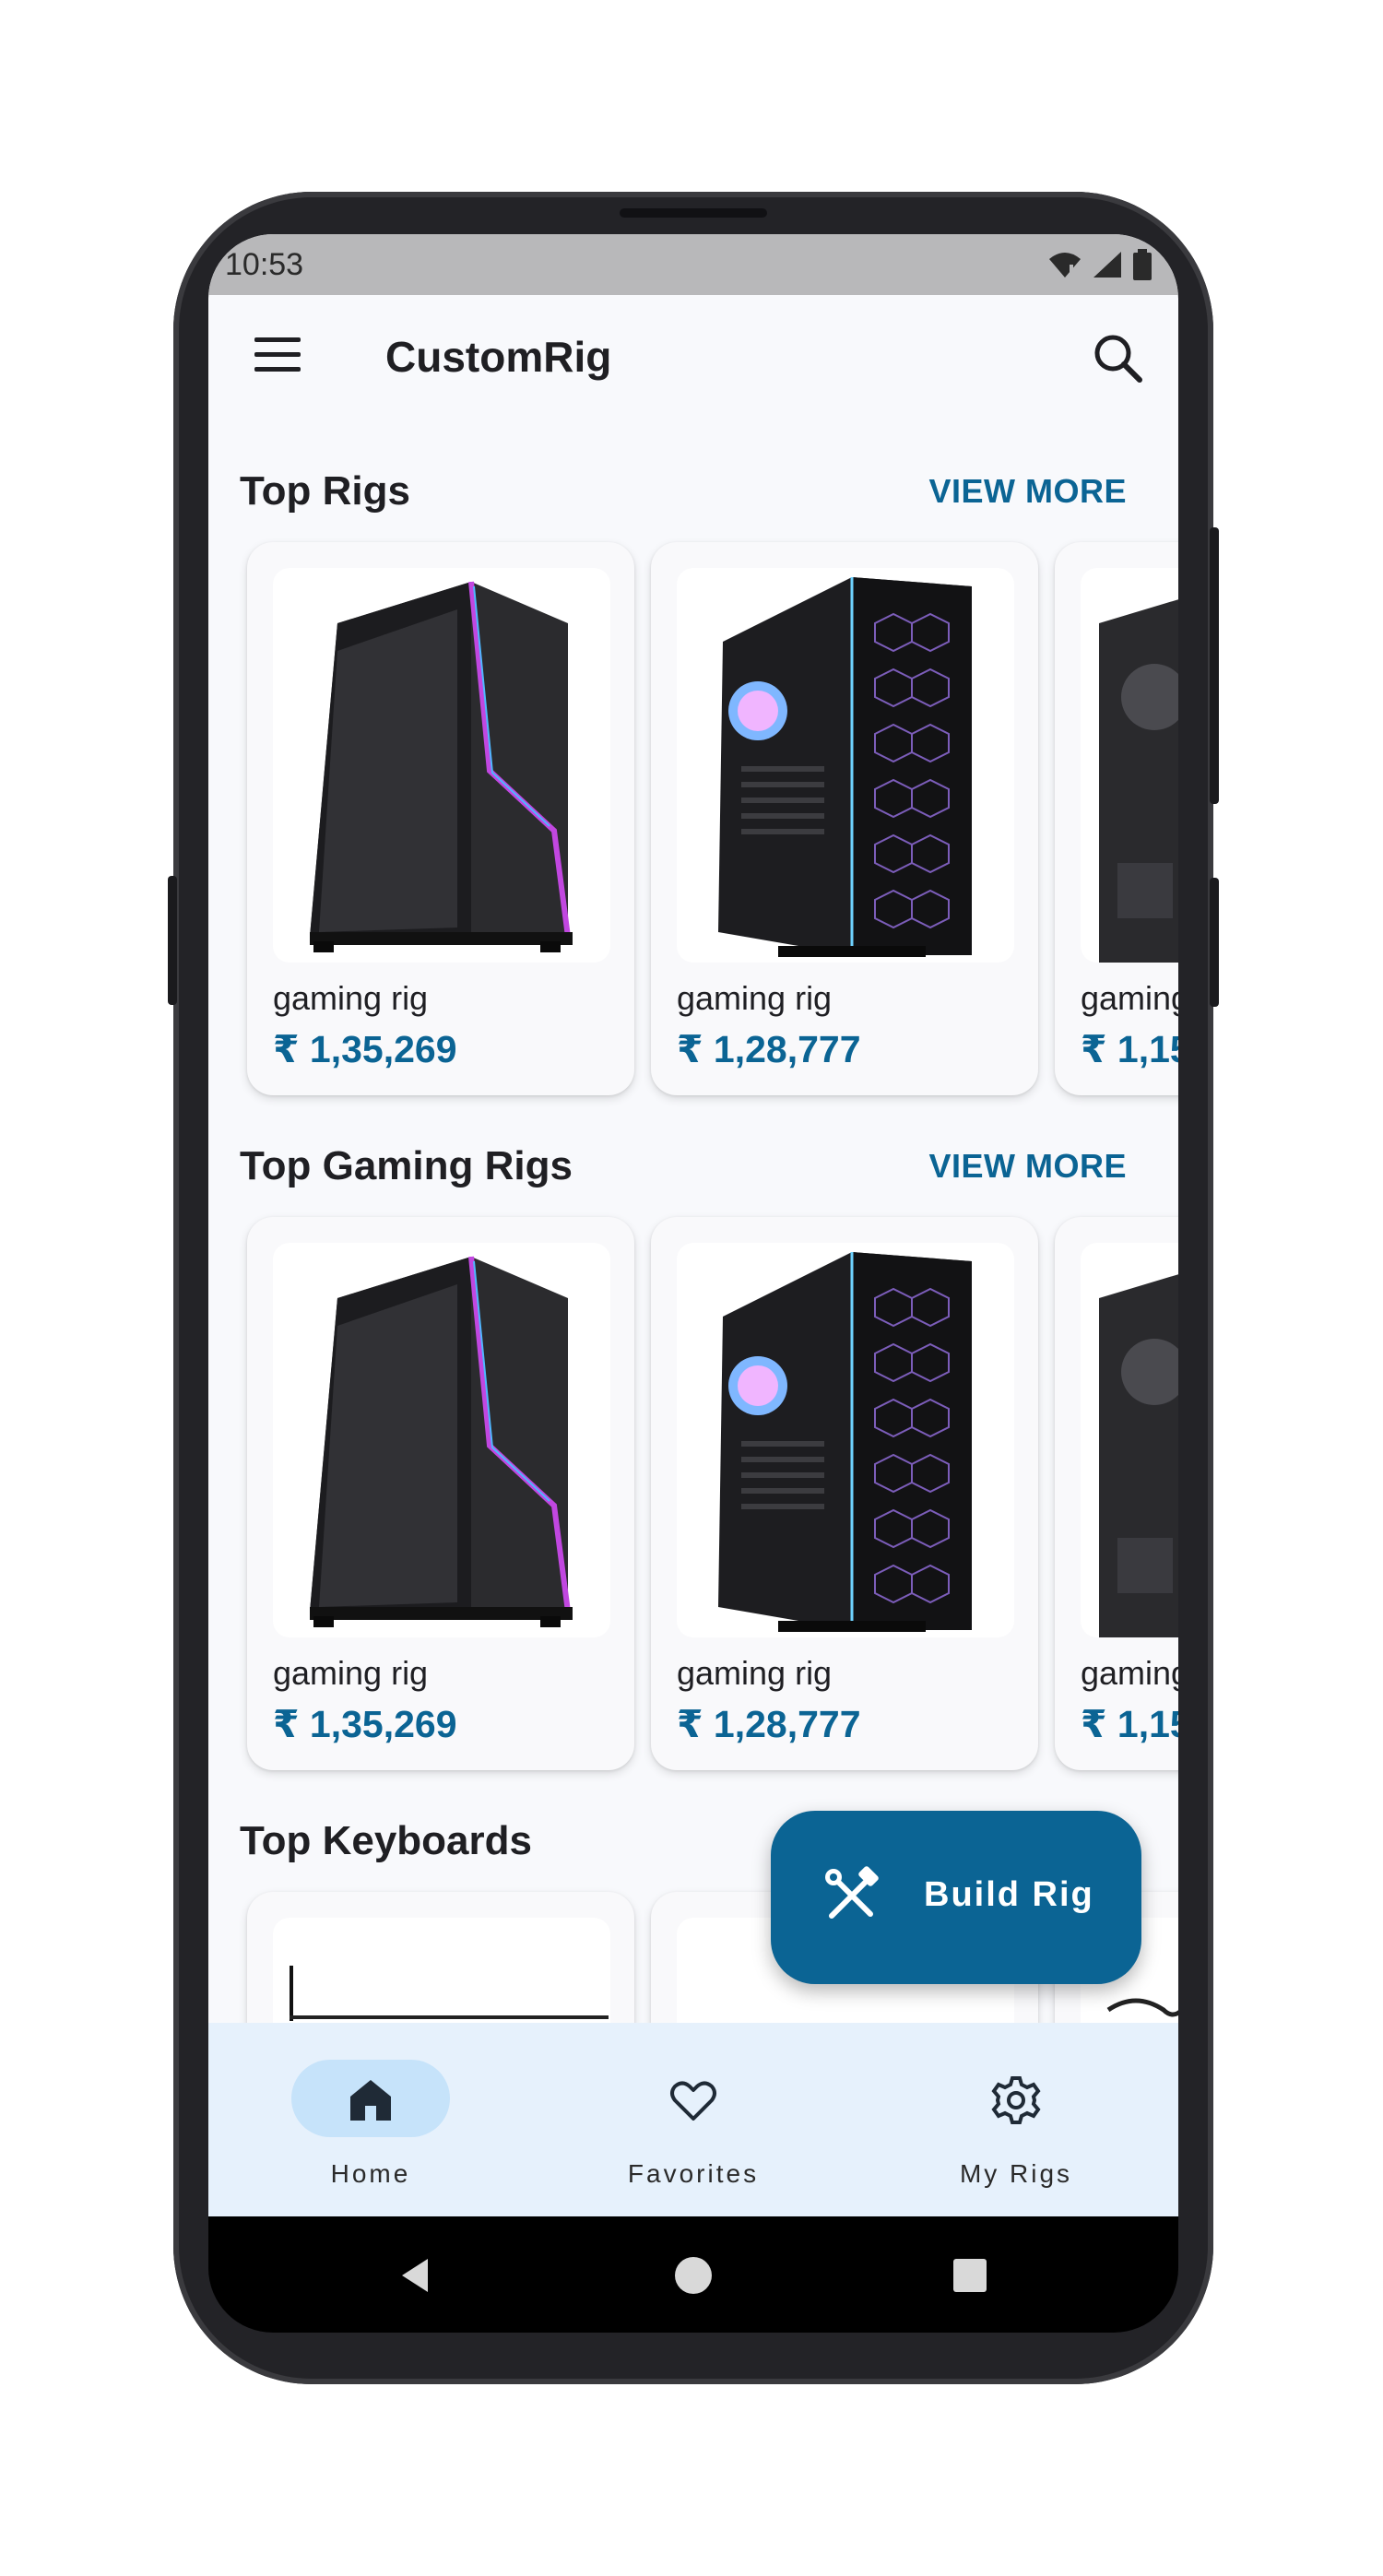  Describe the element at coordinates (970, 2275) in the screenshot. I see `recents-icon` at that location.